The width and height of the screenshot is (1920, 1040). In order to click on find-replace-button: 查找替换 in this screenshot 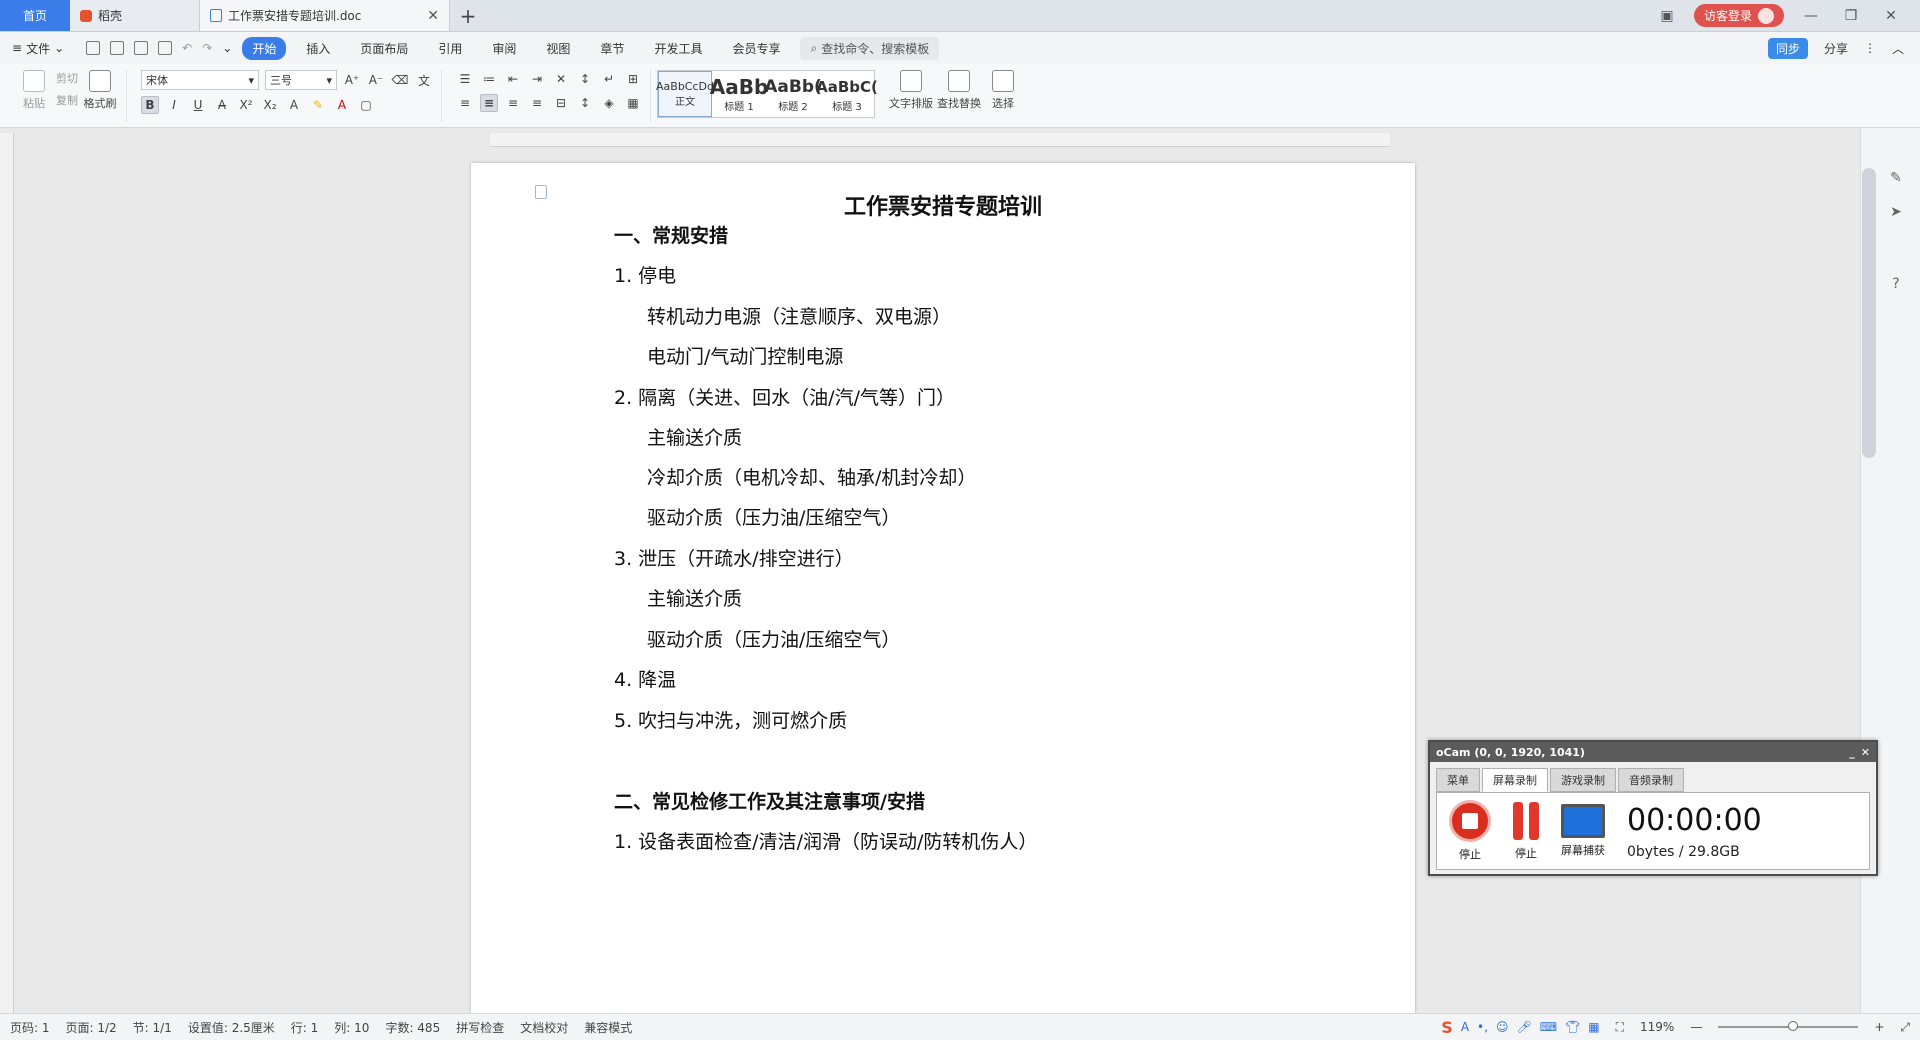, I will do `click(959, 96)`.